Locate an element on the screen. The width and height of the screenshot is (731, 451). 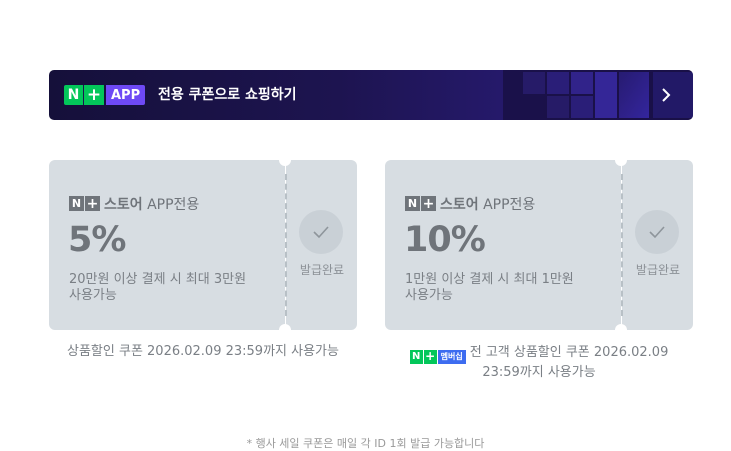
coupon-condition: 1만원 이상 결제 시 최대 1만원 사용가능 is located at coordinates (489, 287).